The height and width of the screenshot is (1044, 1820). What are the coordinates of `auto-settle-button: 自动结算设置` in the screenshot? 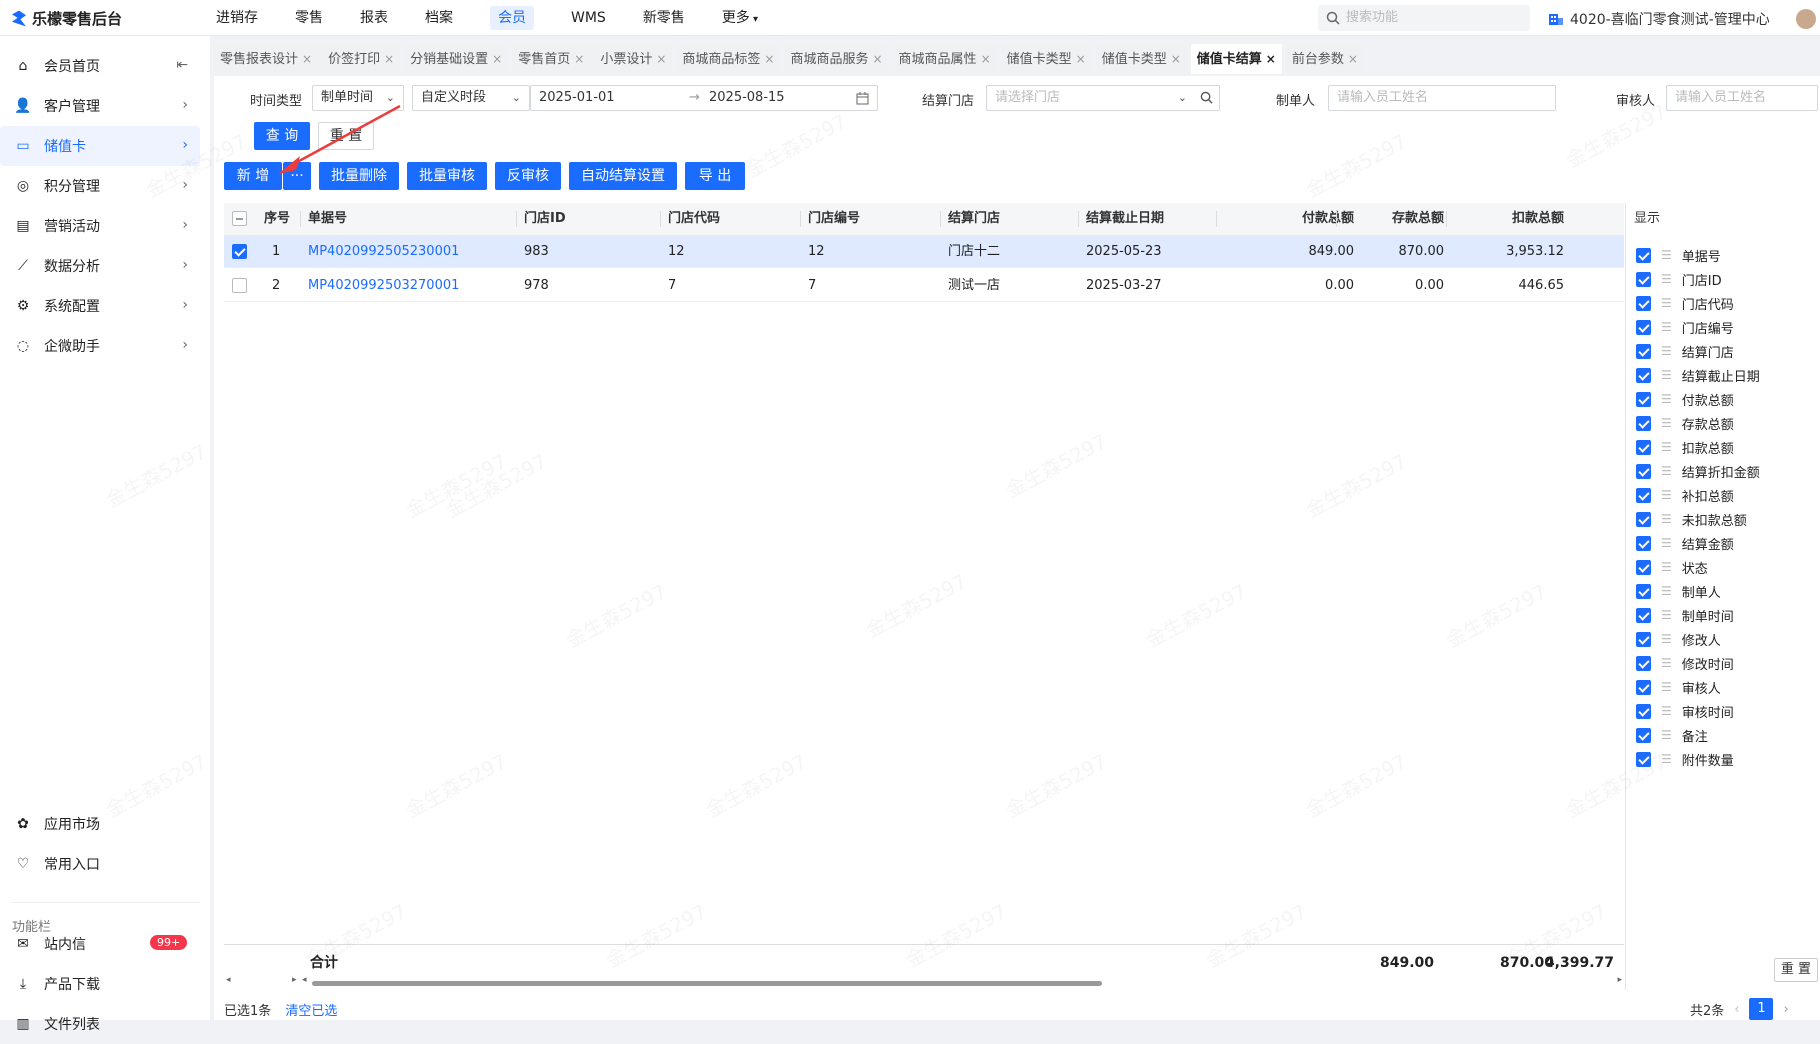 It's located at (623, 176).